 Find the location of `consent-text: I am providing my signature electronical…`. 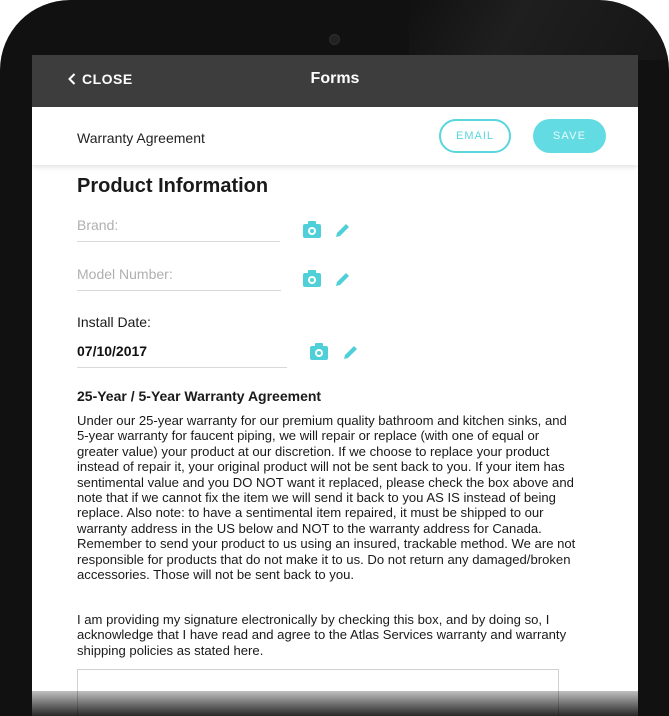

consent-text: I am providing my signature electronical… is located at coordinates (322, 635).